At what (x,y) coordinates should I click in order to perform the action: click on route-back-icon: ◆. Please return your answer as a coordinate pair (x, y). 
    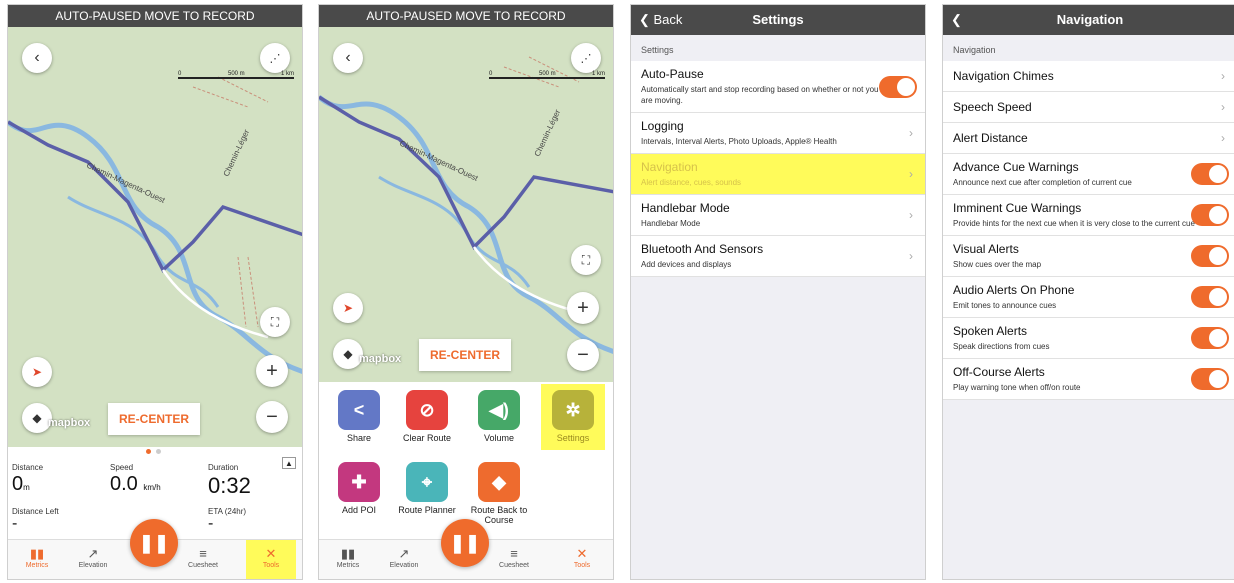
    Looking at the image, I should click on (499, 482).